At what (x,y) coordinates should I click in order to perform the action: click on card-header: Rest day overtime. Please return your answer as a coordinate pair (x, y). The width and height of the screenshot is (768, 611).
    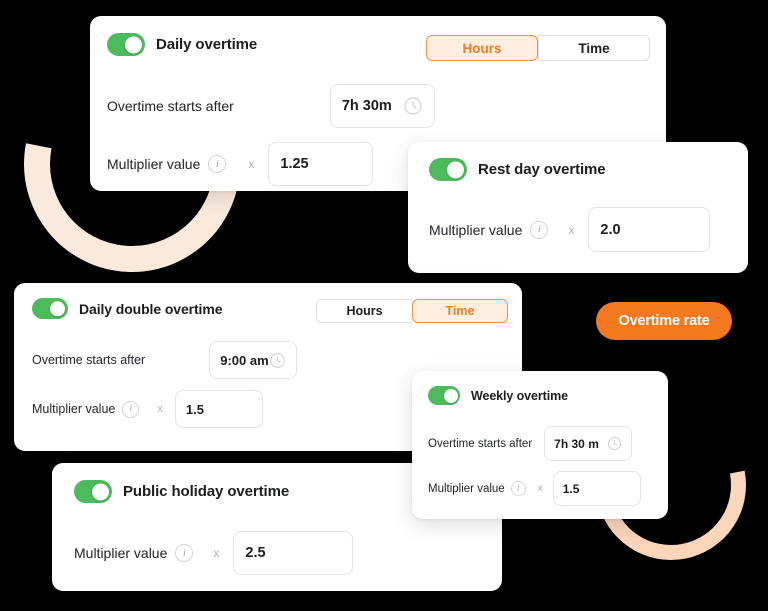
    Looking at the image, I should click on (517, 169).